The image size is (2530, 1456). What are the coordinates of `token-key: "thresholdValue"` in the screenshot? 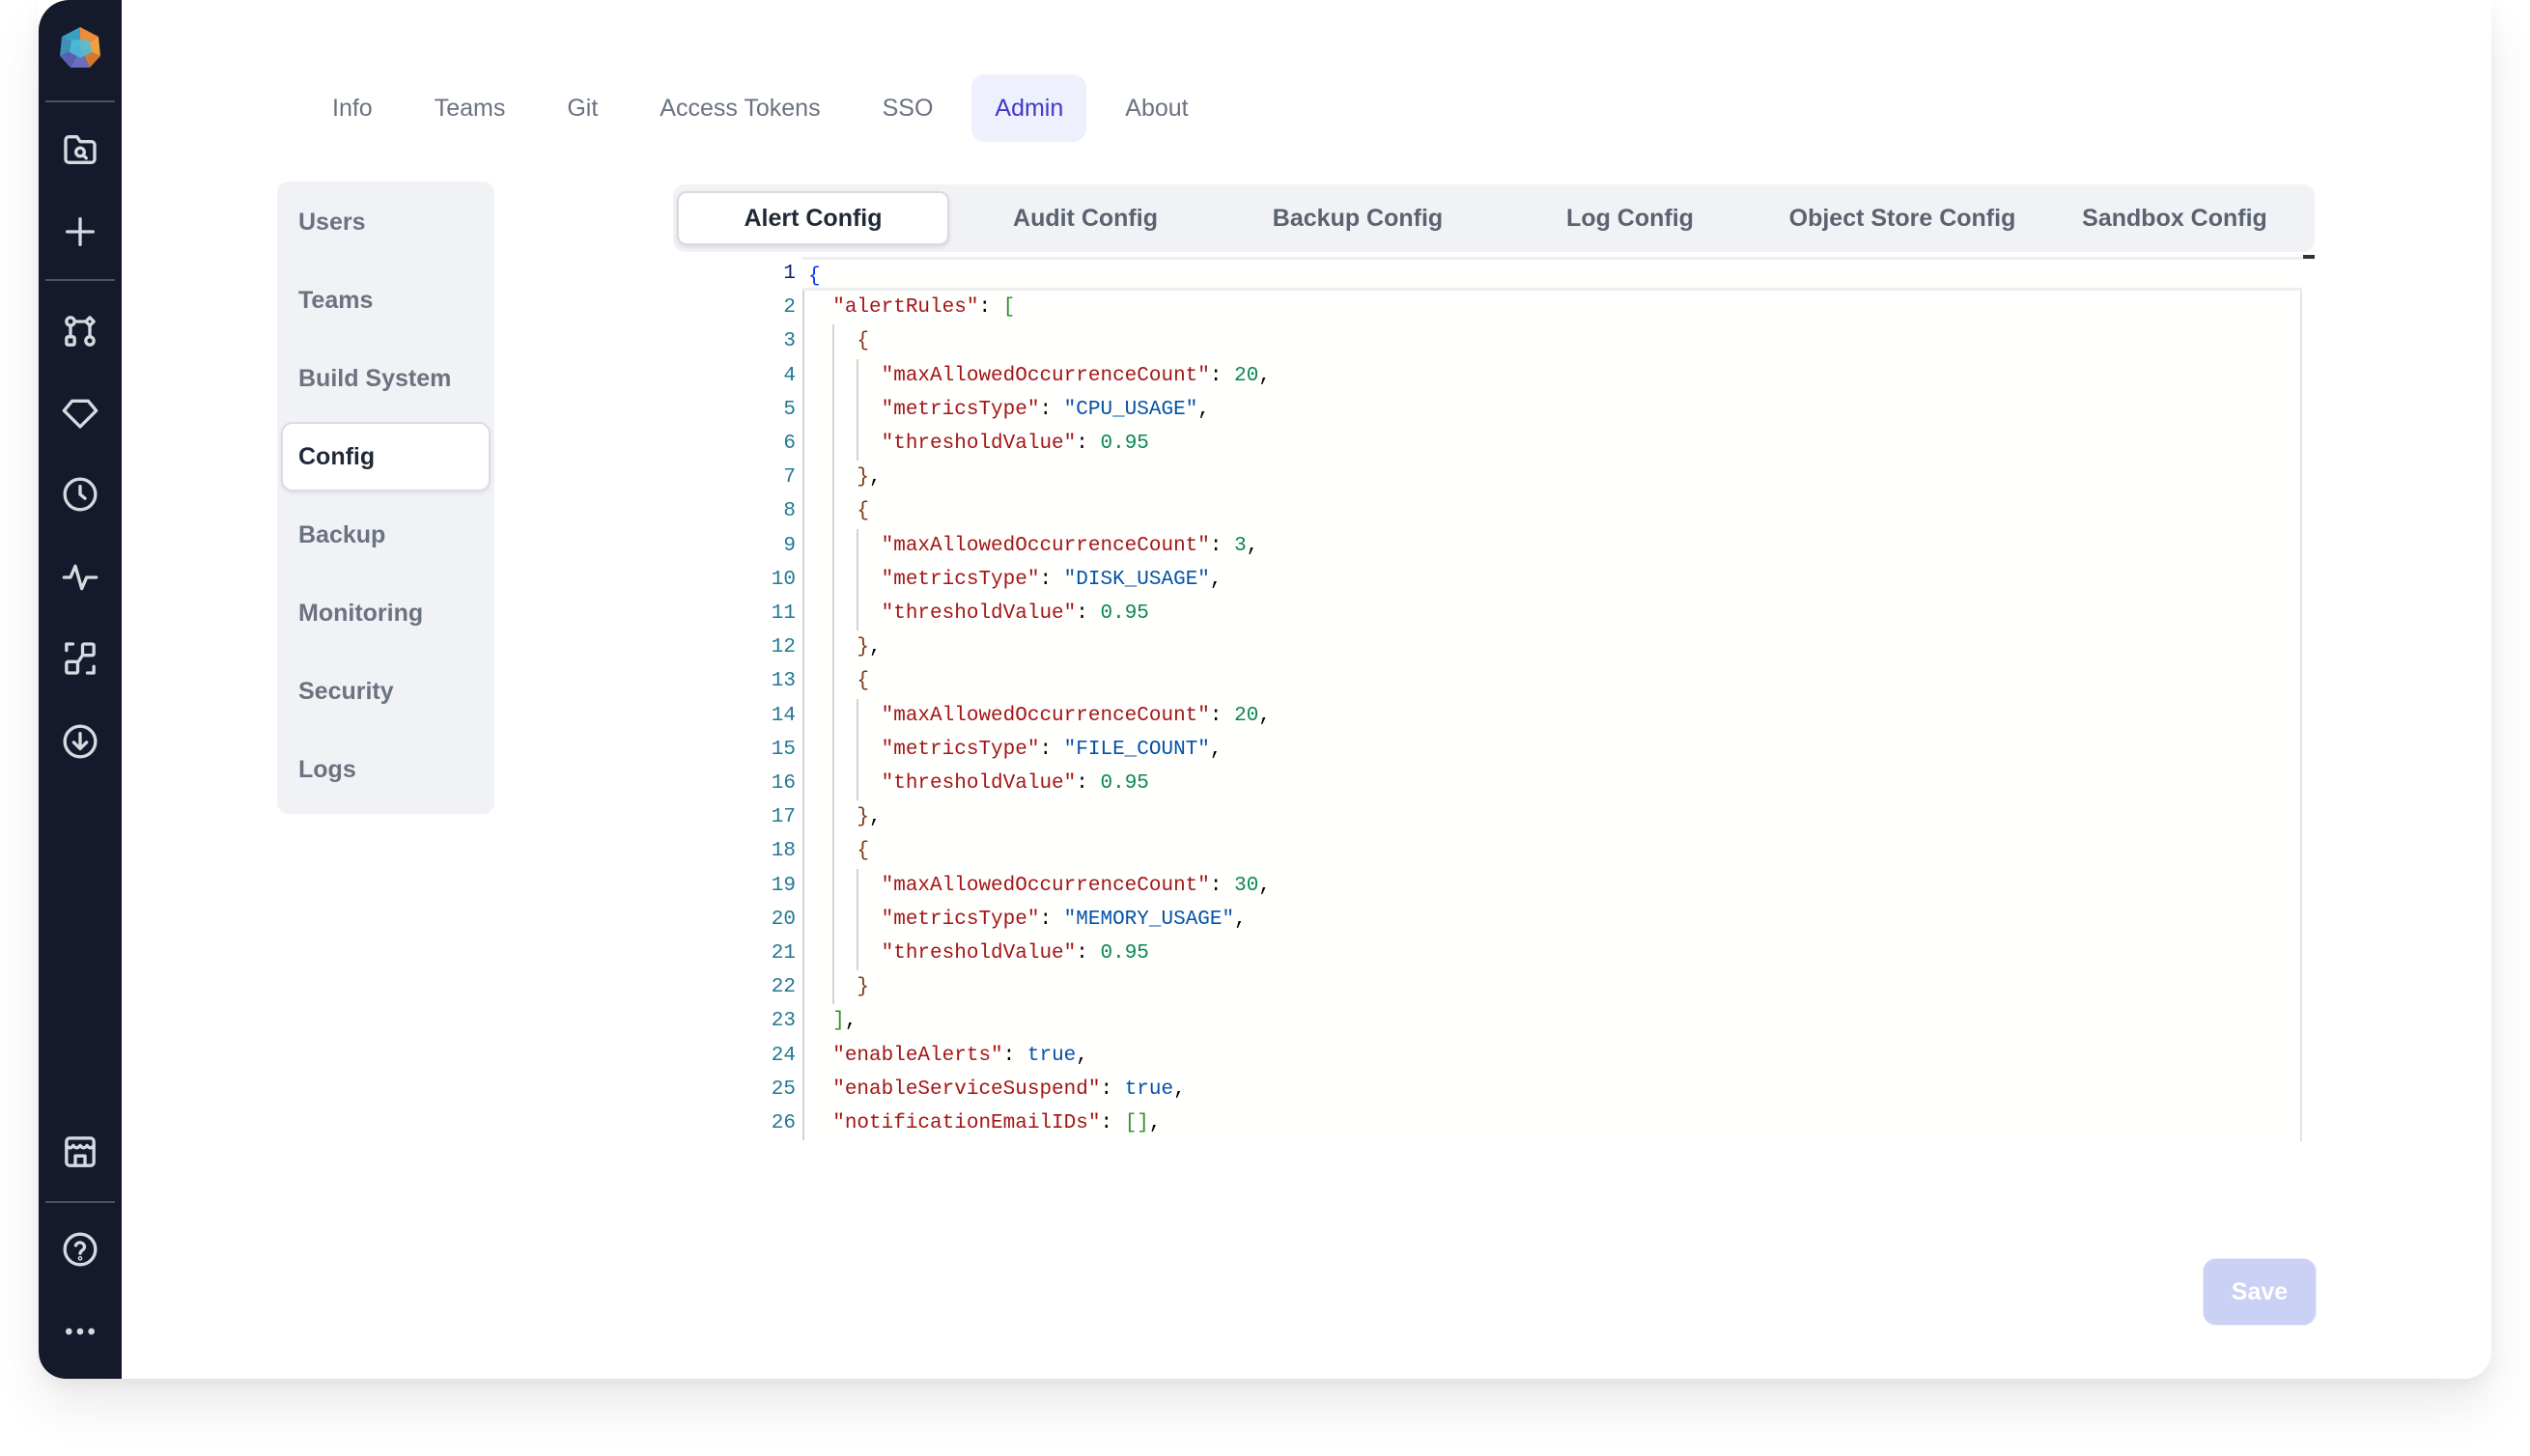 It's located at (979, 954).